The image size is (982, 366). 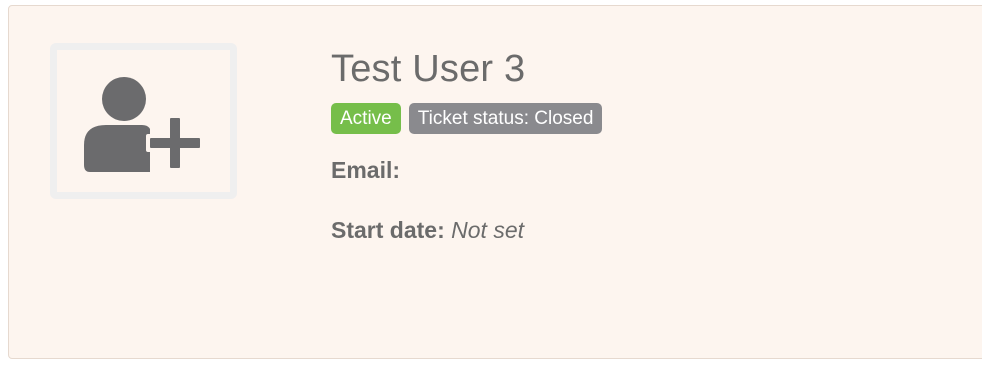 What do you see at coordinates (466, 170) in the screenshot?
I see `email-field: Email:` at bounding box center [466, 170].